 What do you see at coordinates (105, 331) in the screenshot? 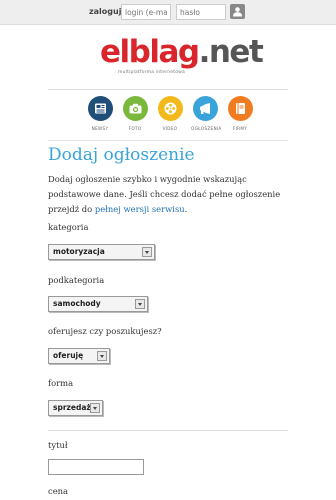
I see `oferujesz-label: oferujesz czy poszukujesz?` at bounding box center [105, 331].